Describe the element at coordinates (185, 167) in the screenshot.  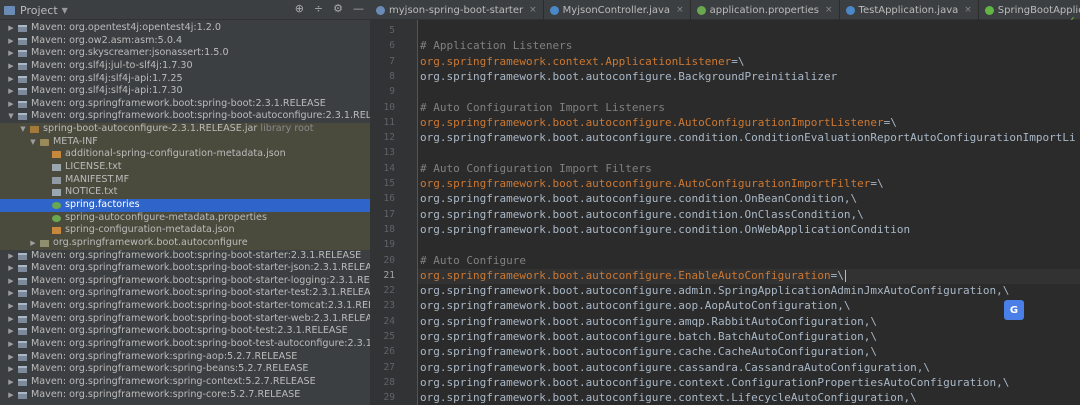
I see `tree-item: LICENSE.txt` at that location.